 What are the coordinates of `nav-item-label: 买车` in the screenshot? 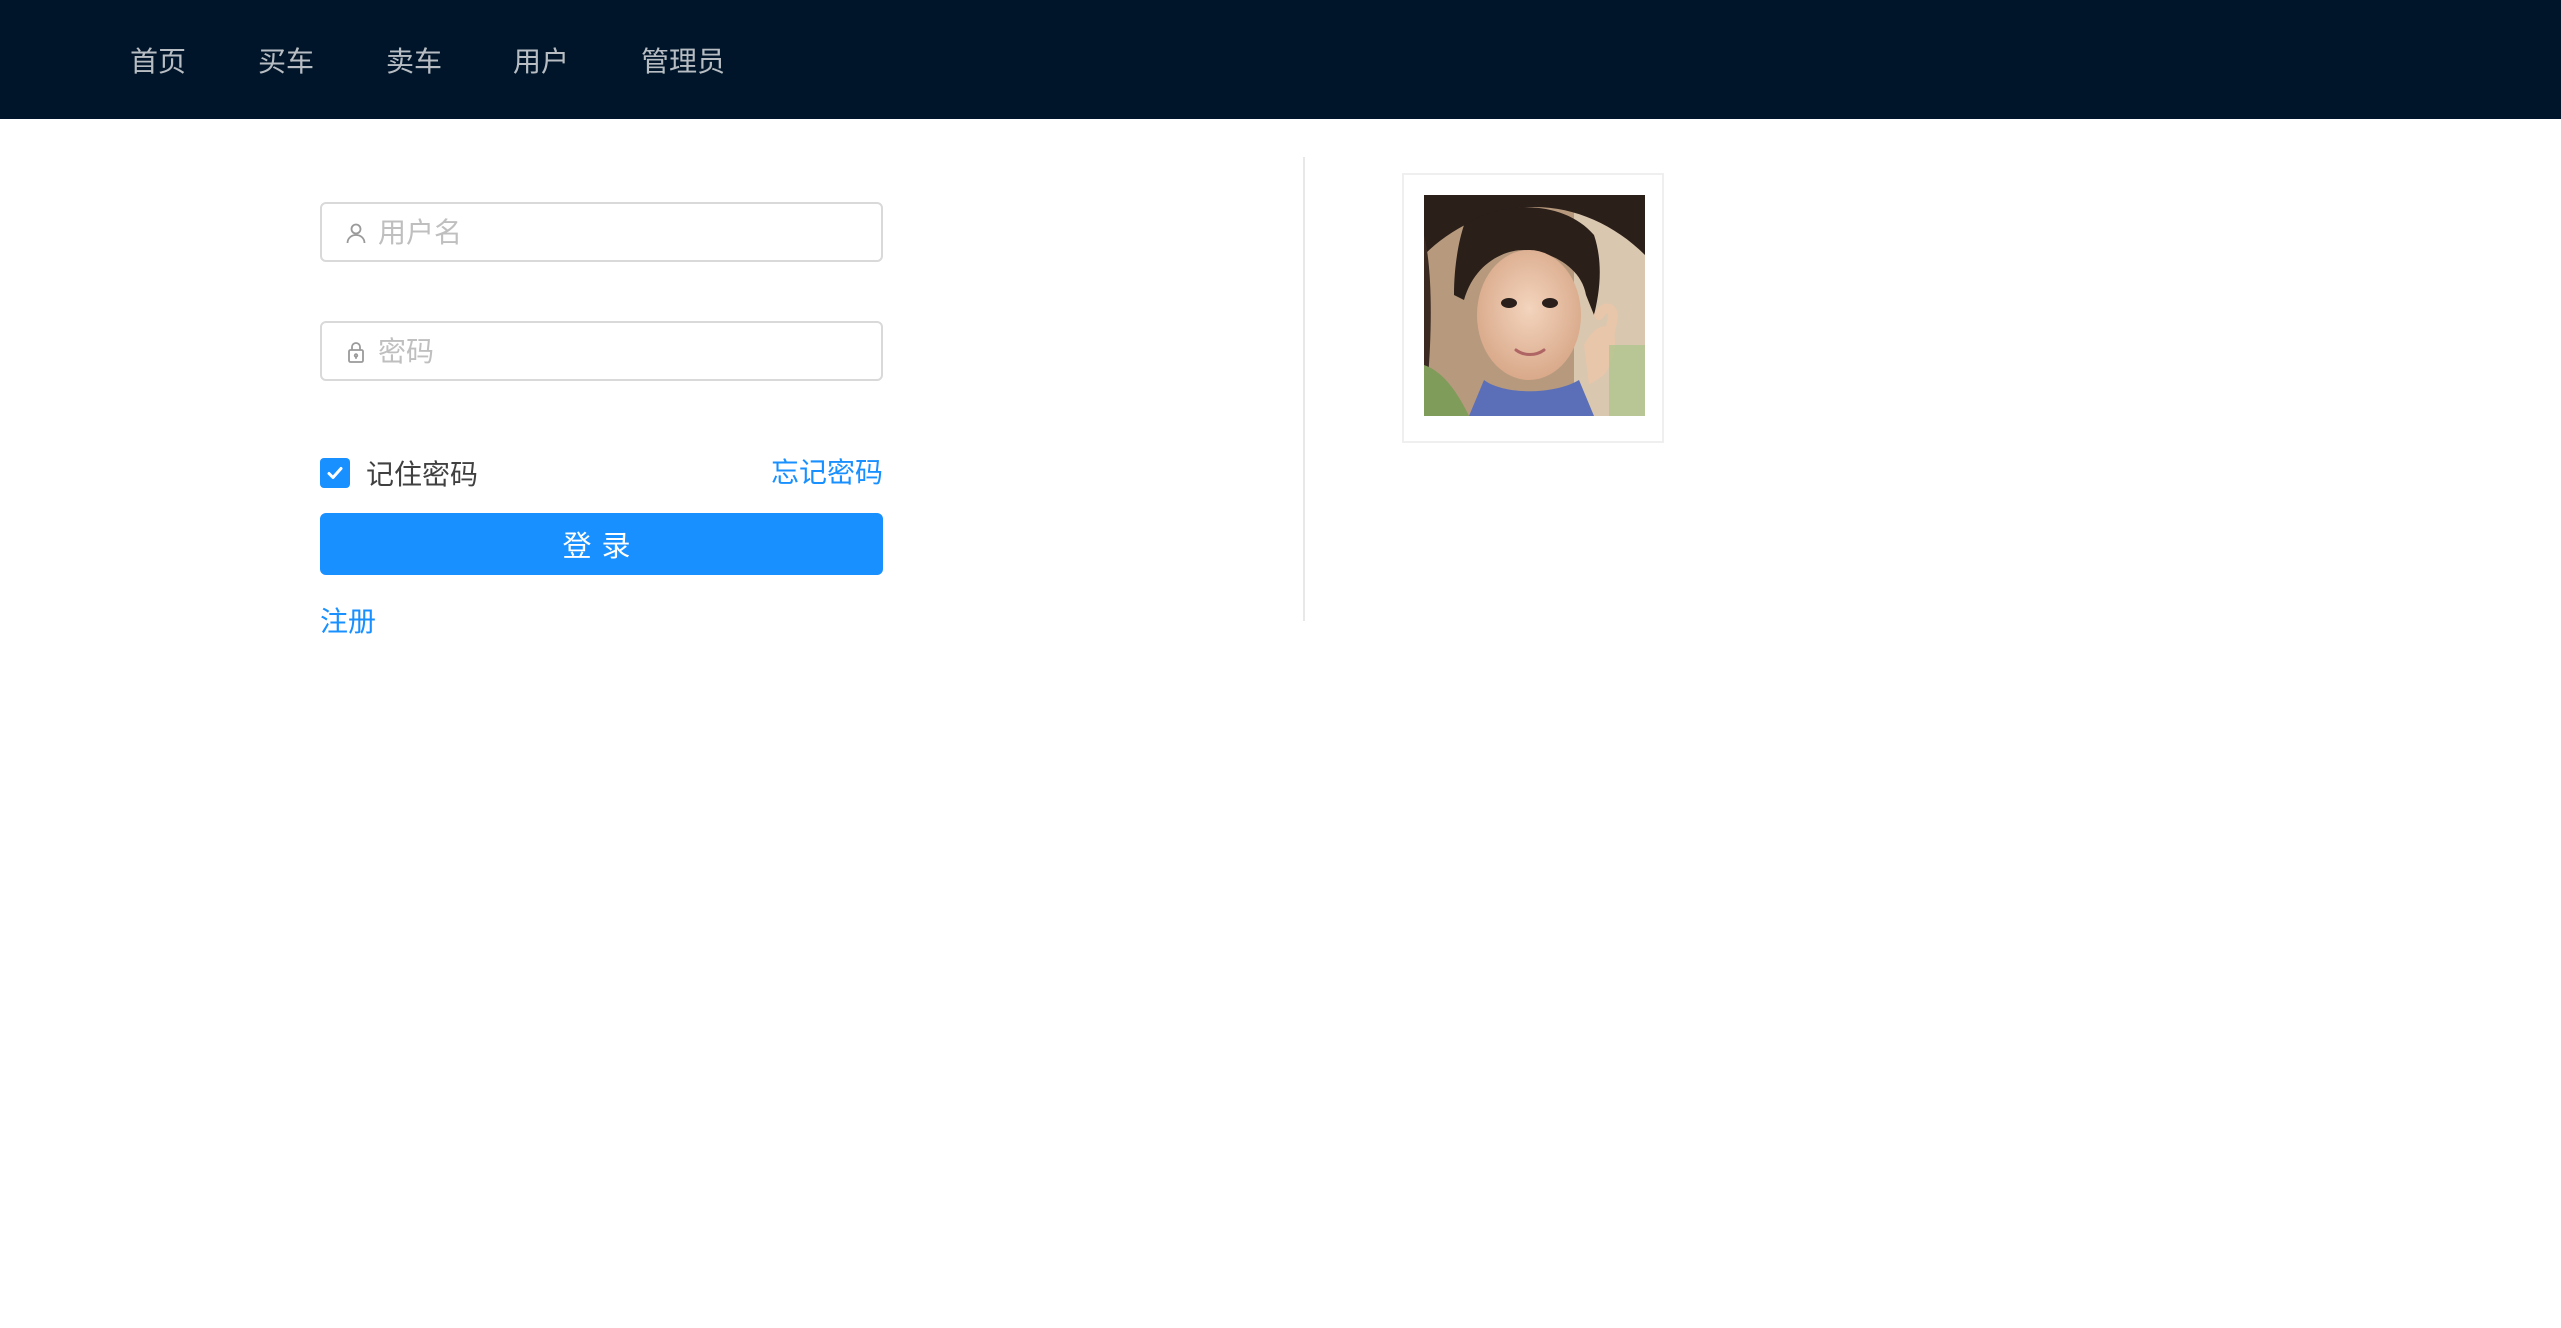 It's located at (286, 61).